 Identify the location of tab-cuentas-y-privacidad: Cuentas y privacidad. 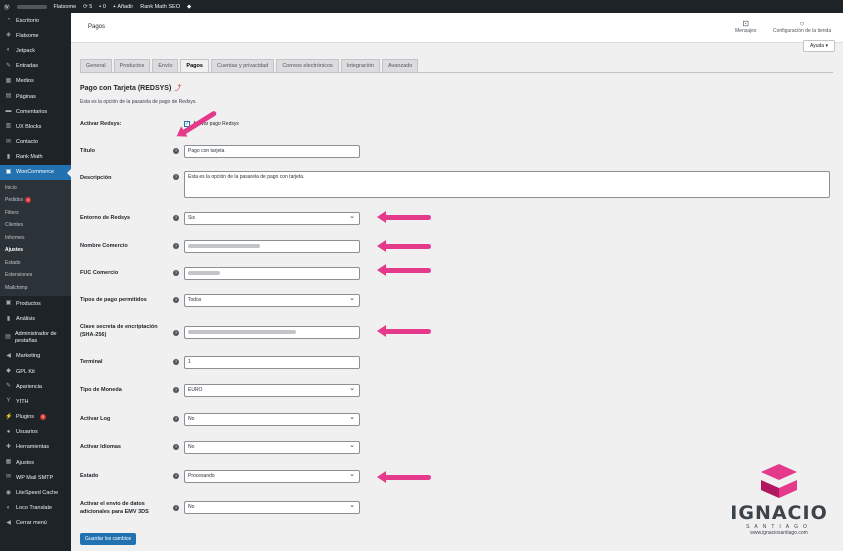
(242, 66).